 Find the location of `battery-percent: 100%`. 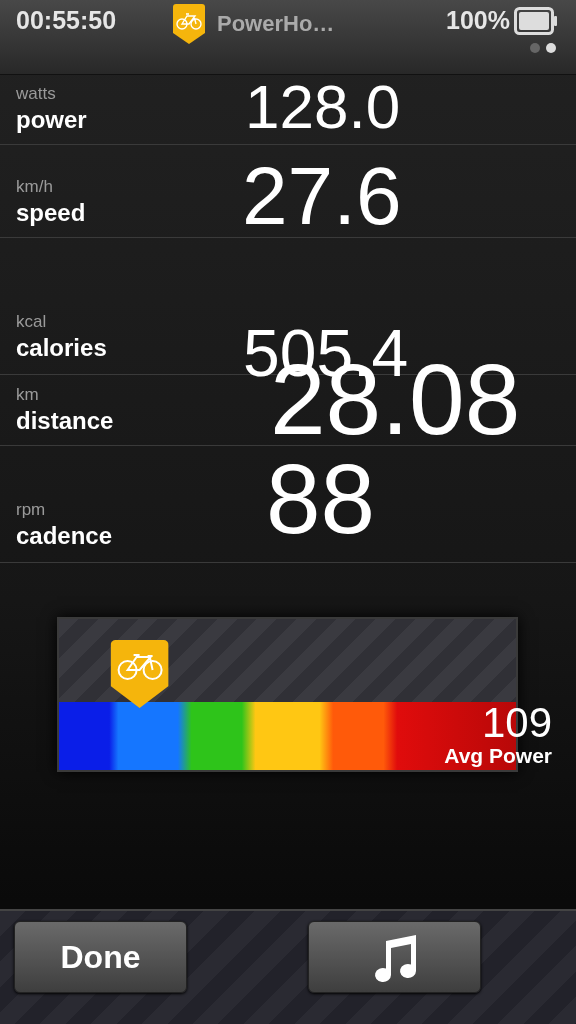

battery-percent: 100% is located at coordinates (478, 20).